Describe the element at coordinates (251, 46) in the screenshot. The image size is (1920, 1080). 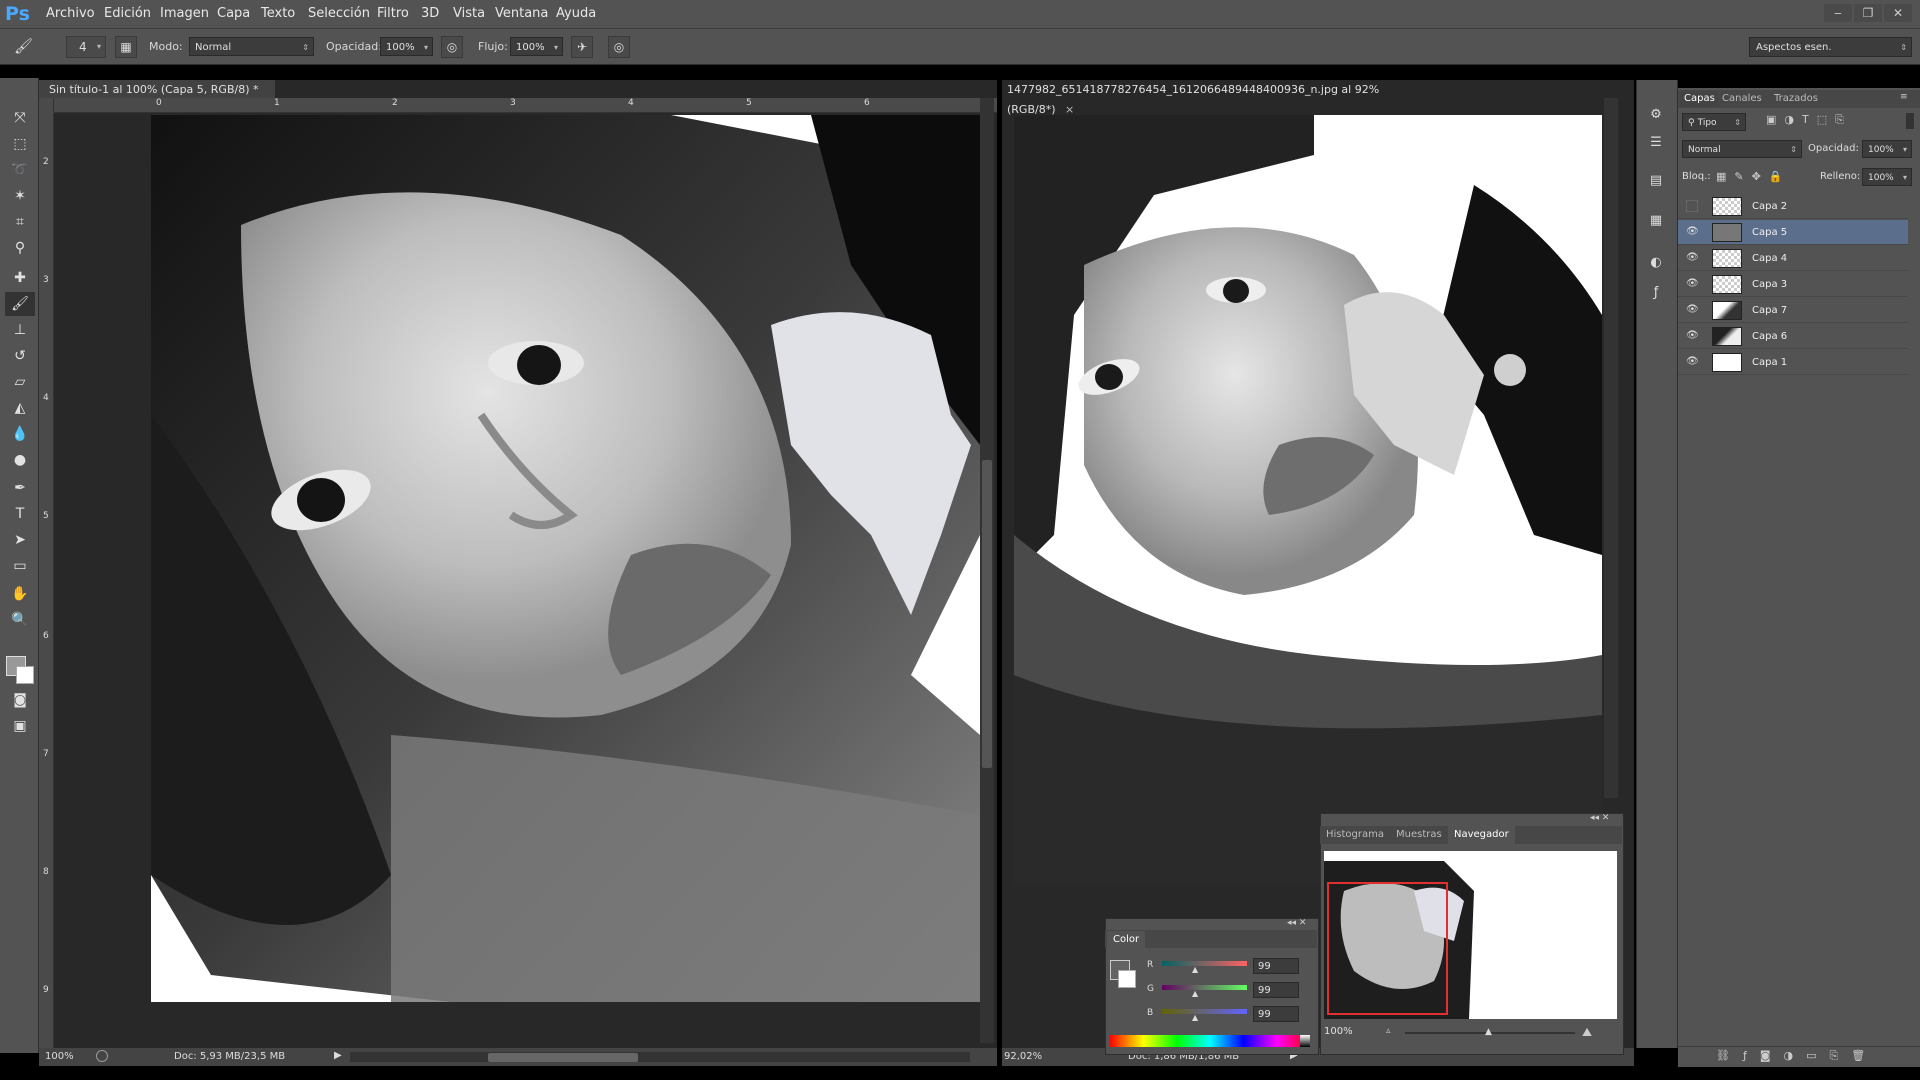
I see `mode-select: Normal ⇕` at that location.